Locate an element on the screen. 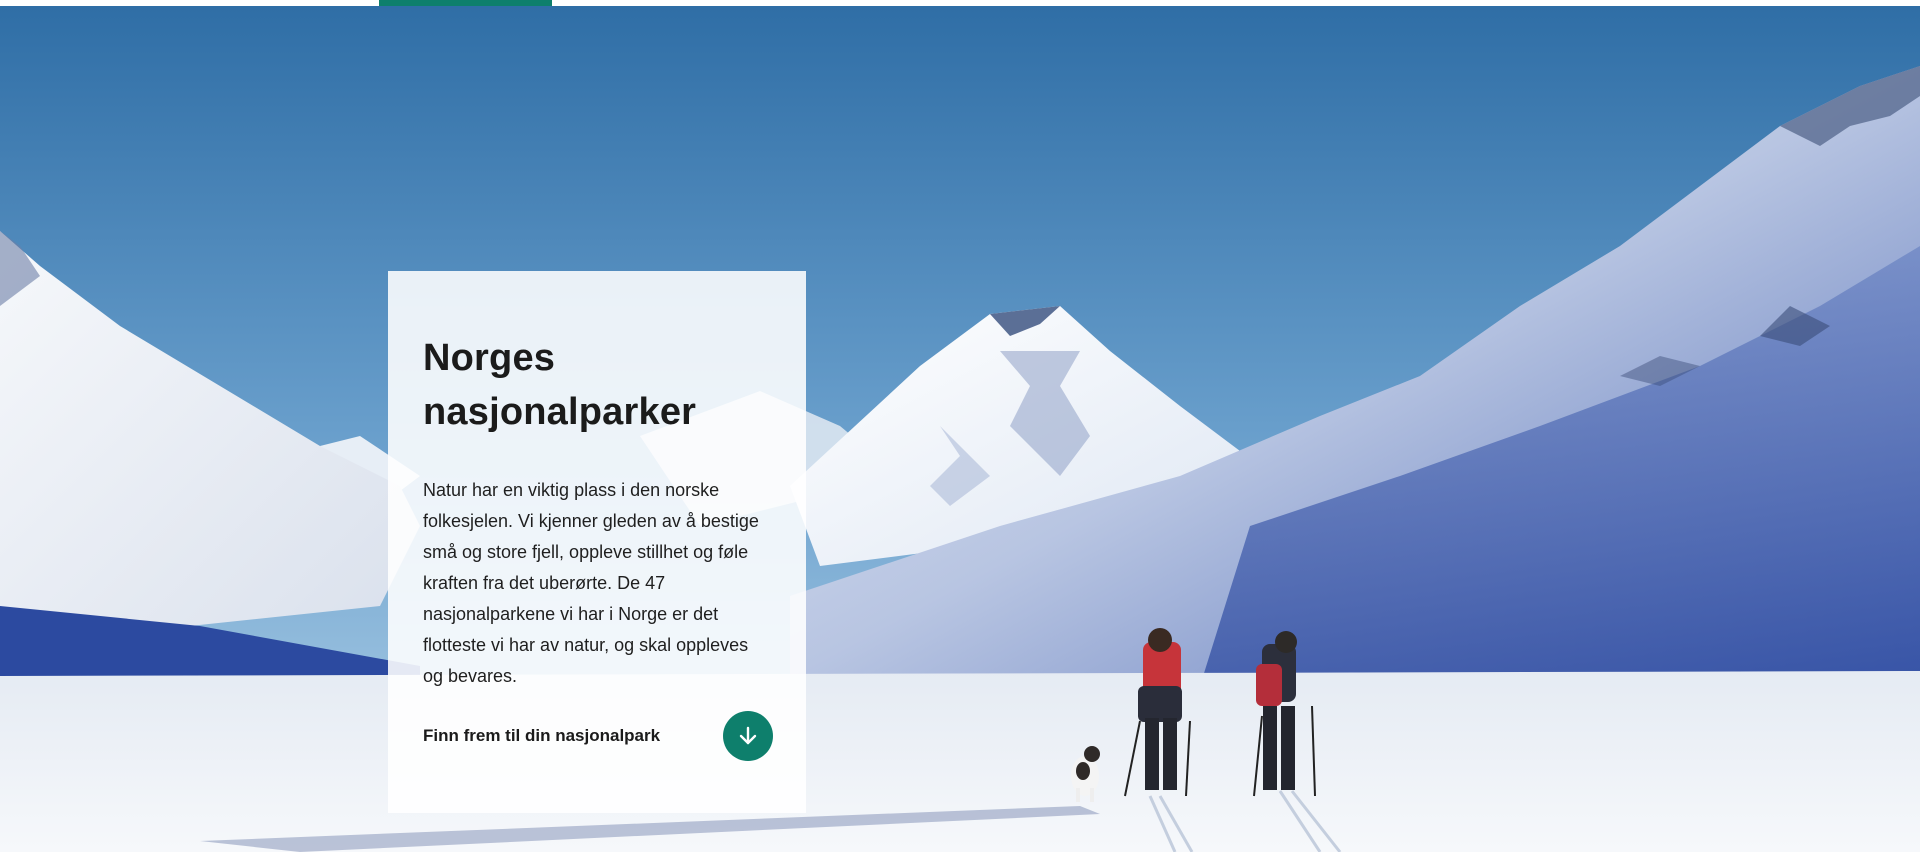 The height and width of the screenshot is (852, 1920). page-title: Norges nasjonalparker is located at coordinates (560, 385).